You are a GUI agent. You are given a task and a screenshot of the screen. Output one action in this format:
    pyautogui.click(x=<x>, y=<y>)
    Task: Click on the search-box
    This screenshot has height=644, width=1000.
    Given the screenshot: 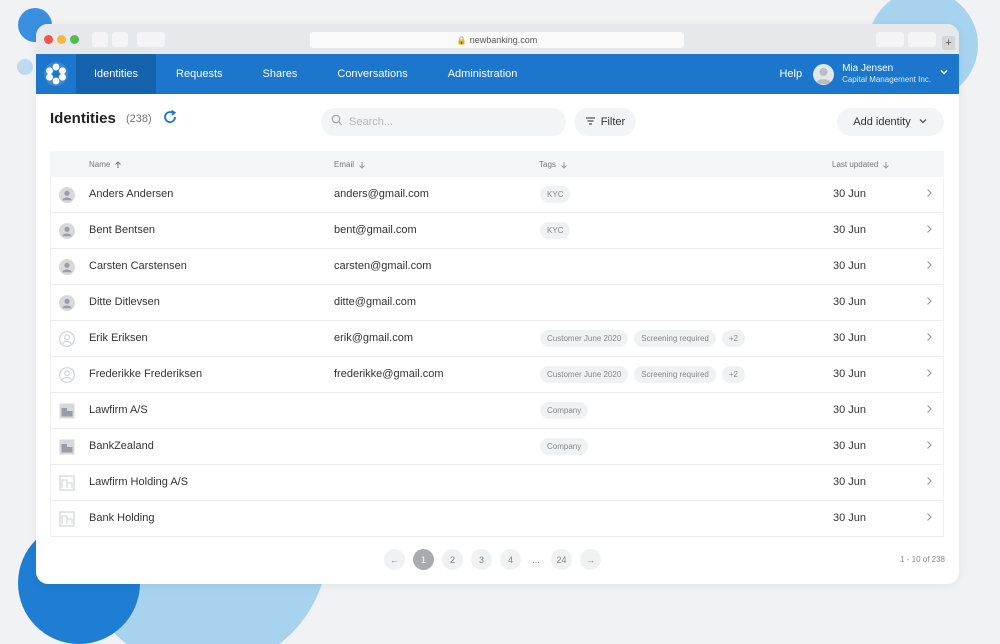 What is the action you would take?
    pyautogui.click(x=443, y=122)
    